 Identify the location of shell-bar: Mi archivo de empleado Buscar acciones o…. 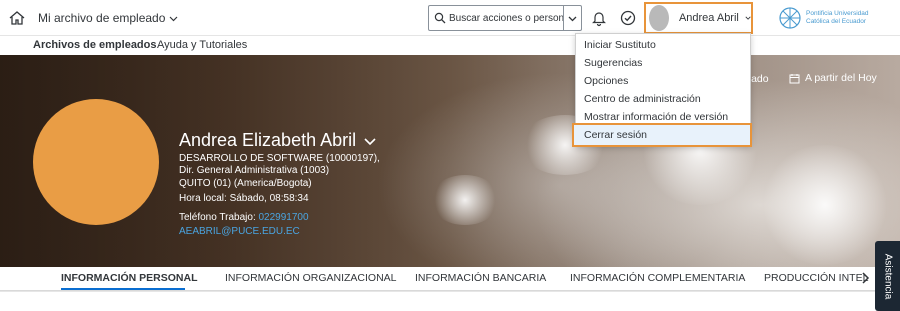
(450, 18).